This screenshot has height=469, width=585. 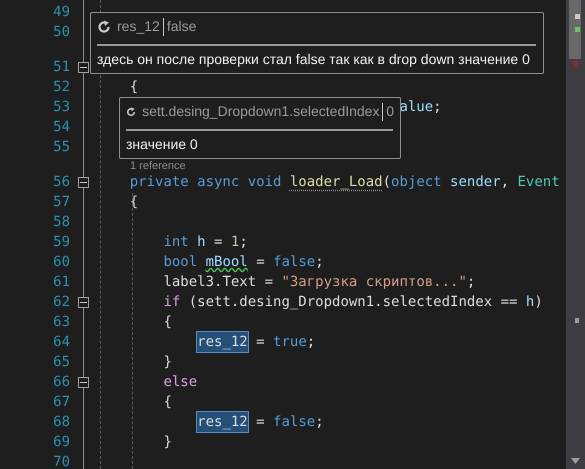 I want to click on variable-name: mBool, so click(x=227, y=262).